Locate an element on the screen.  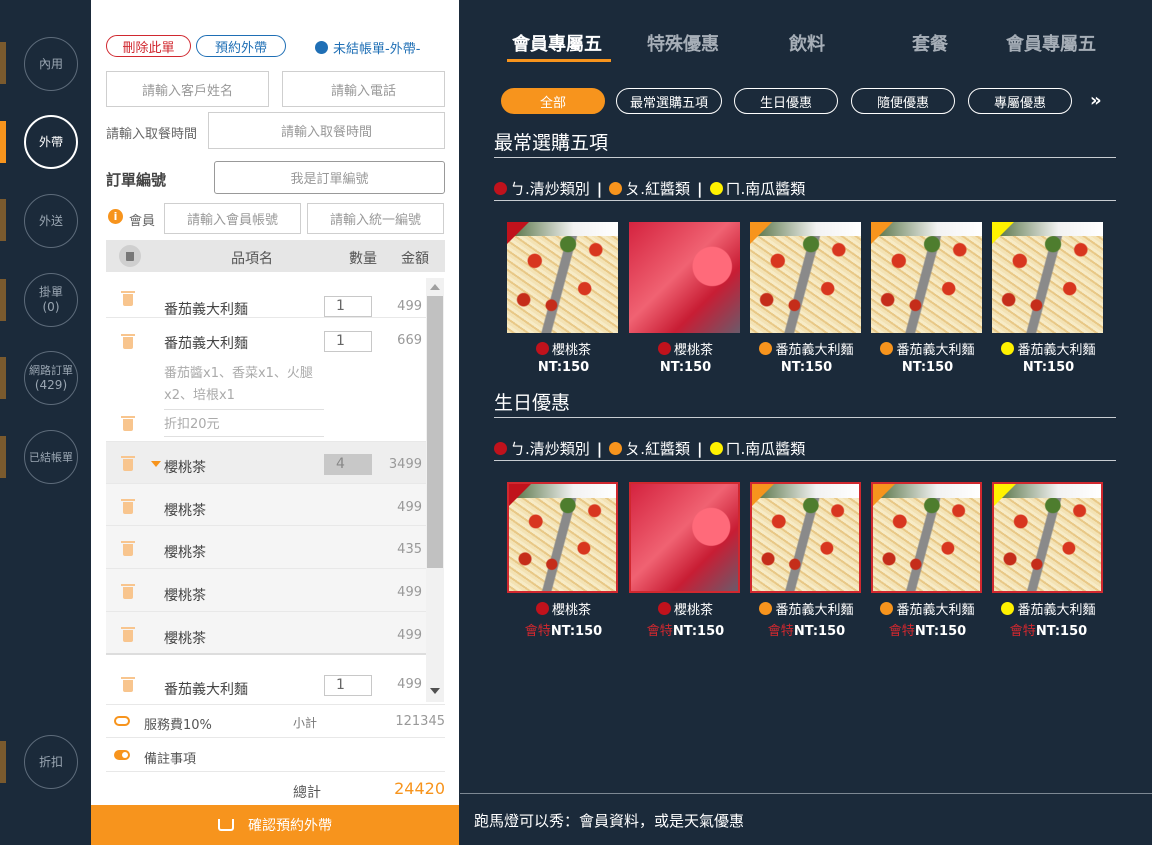
legend-dot-icon is located at coordinates (616, 448).